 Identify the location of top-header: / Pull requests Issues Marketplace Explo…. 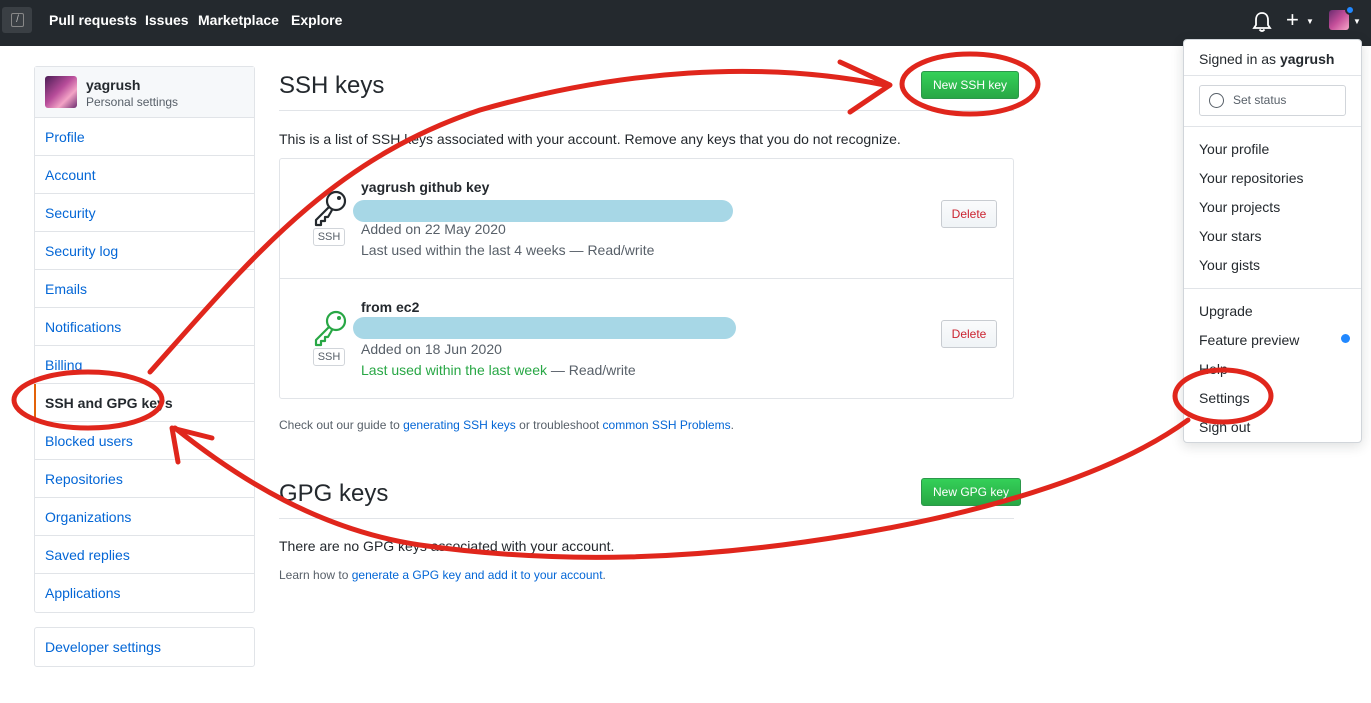
(685, 23).